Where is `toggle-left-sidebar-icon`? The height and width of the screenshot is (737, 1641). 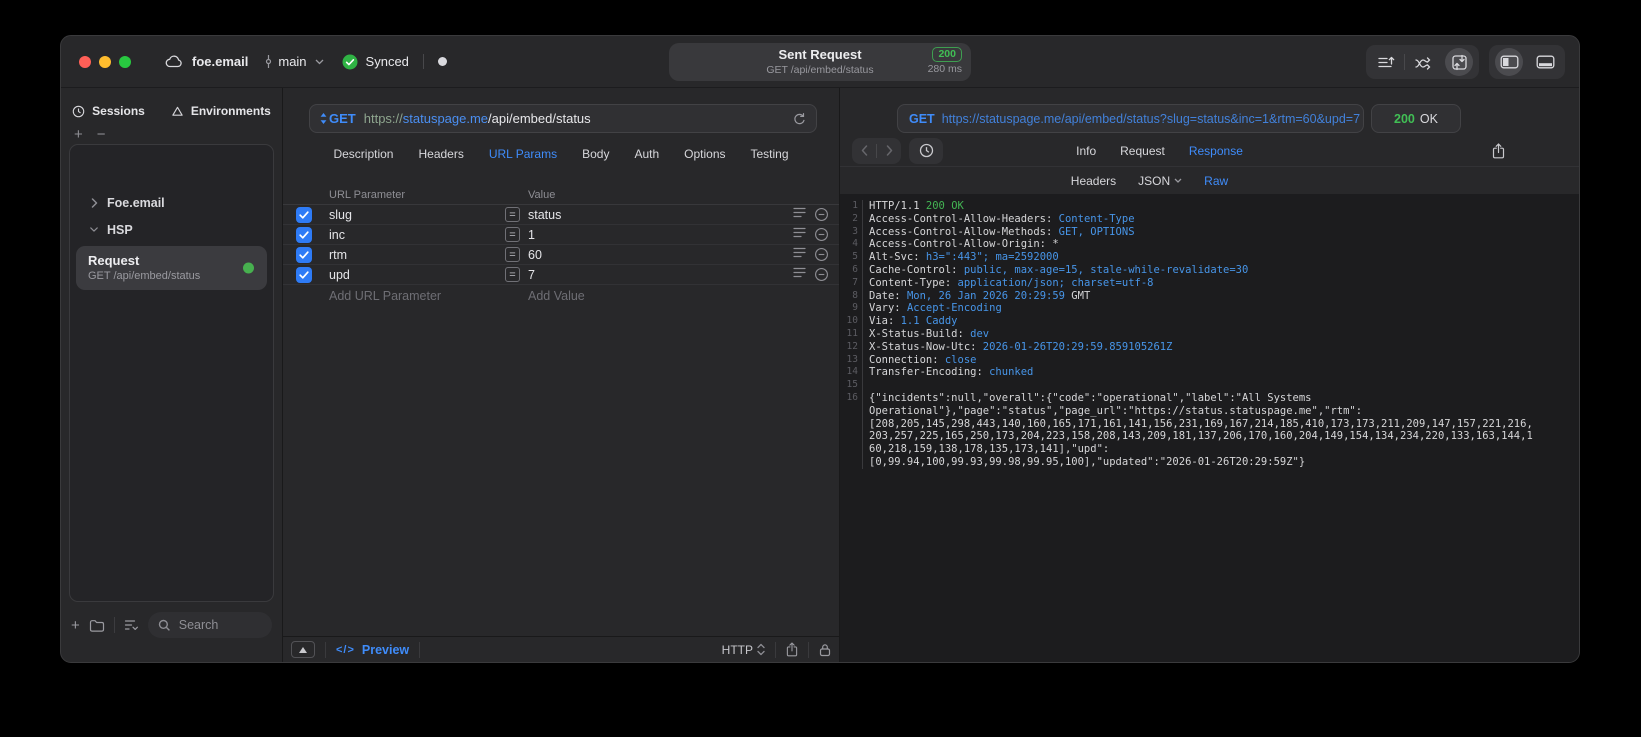 toggle-left-sidebar-icon is located at coordinates (1509, 62).